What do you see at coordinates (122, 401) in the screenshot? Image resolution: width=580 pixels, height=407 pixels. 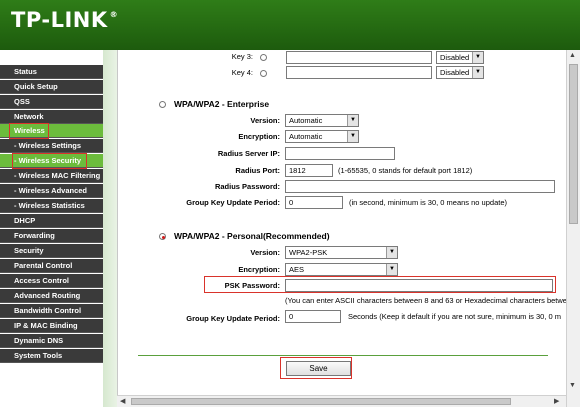 I see `scroll-left-icon: ◀` at bounding box center [122, 401].